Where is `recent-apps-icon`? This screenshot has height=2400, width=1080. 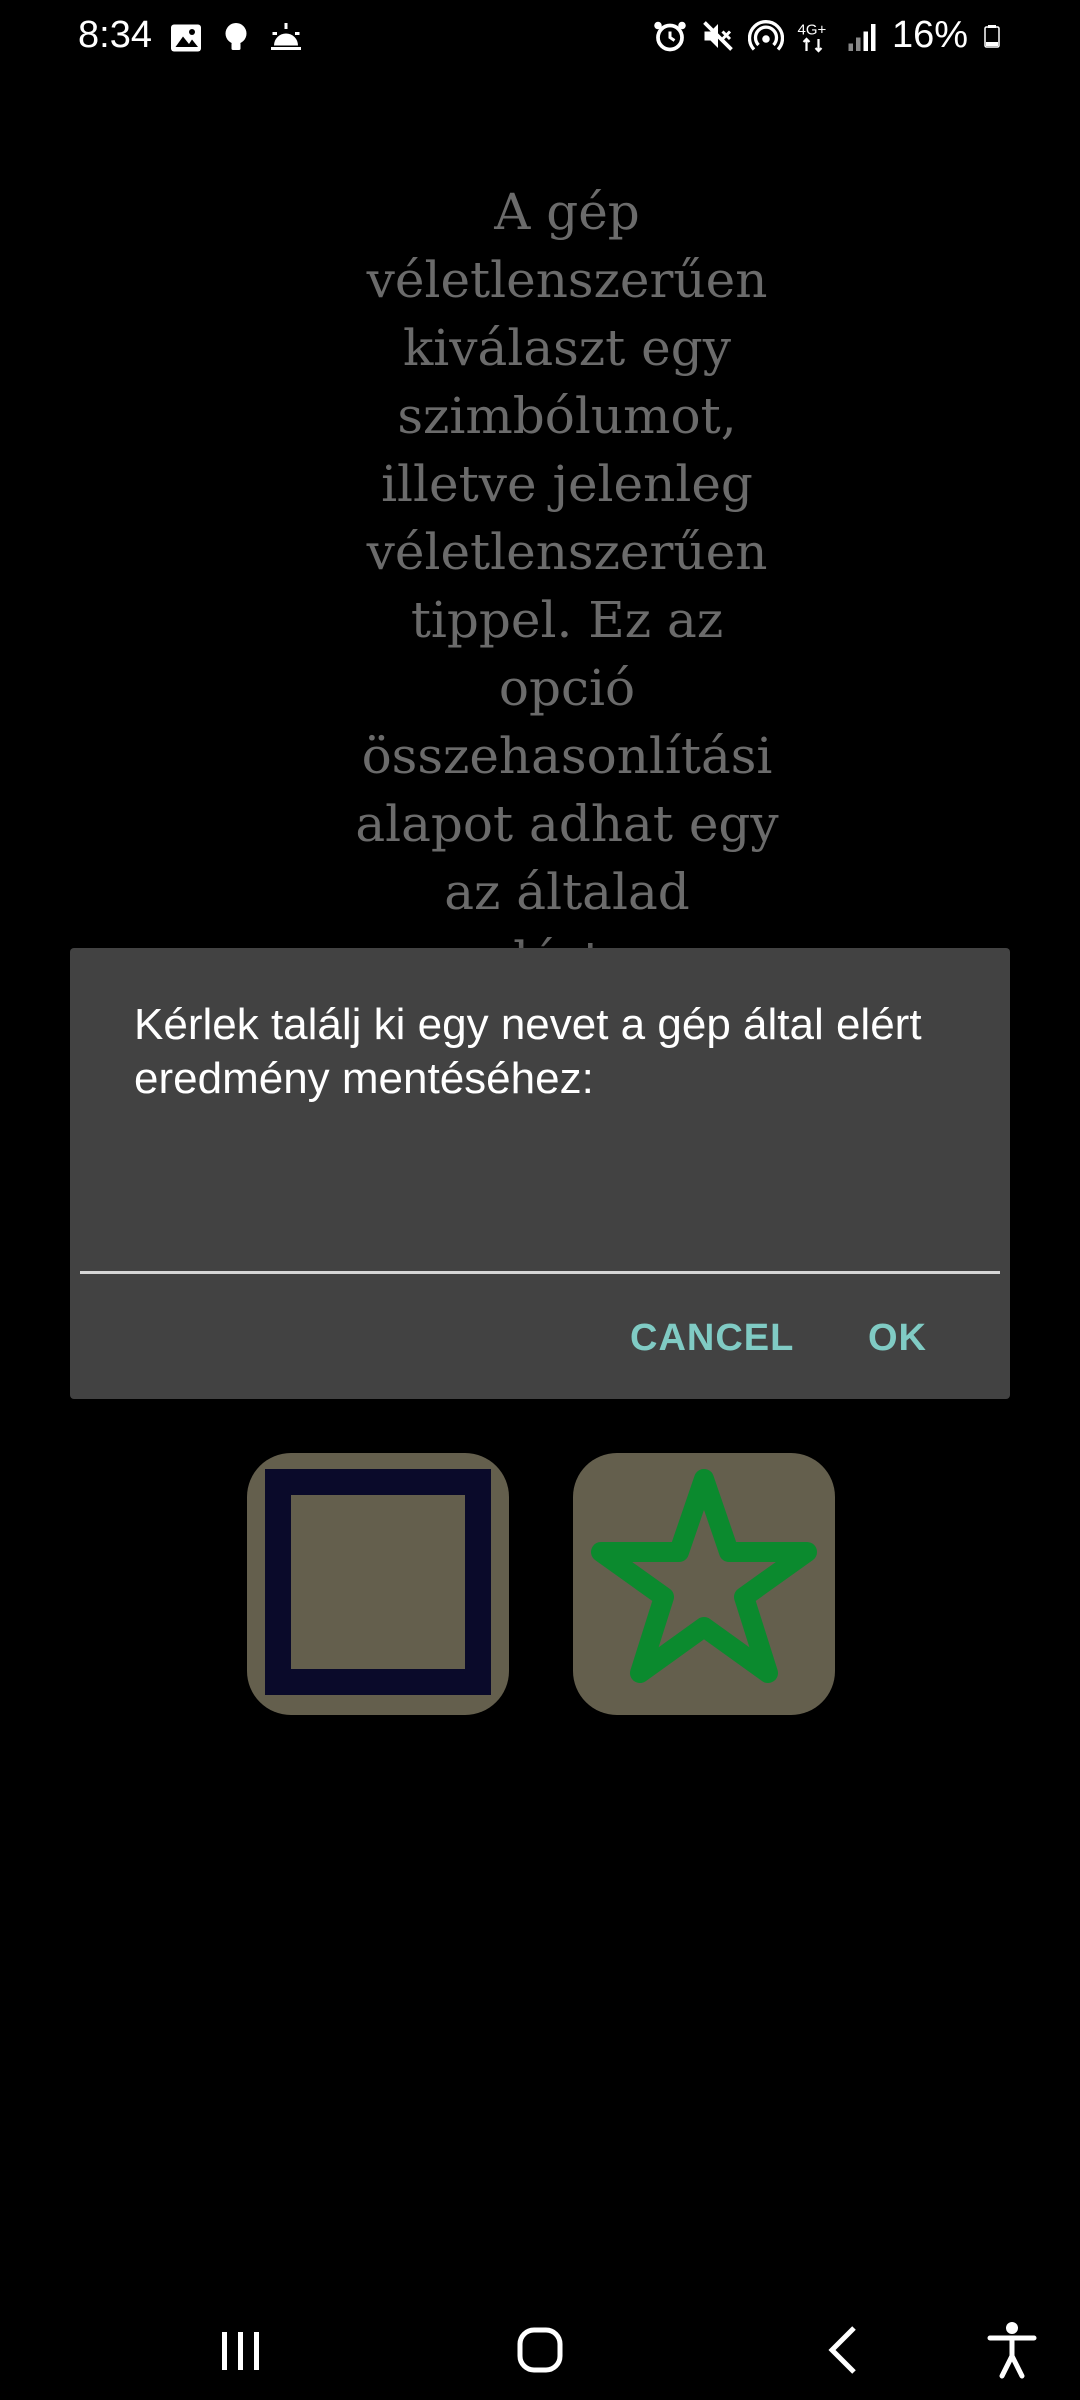 recent-apps-icon is located at coordinates (240, 2350).